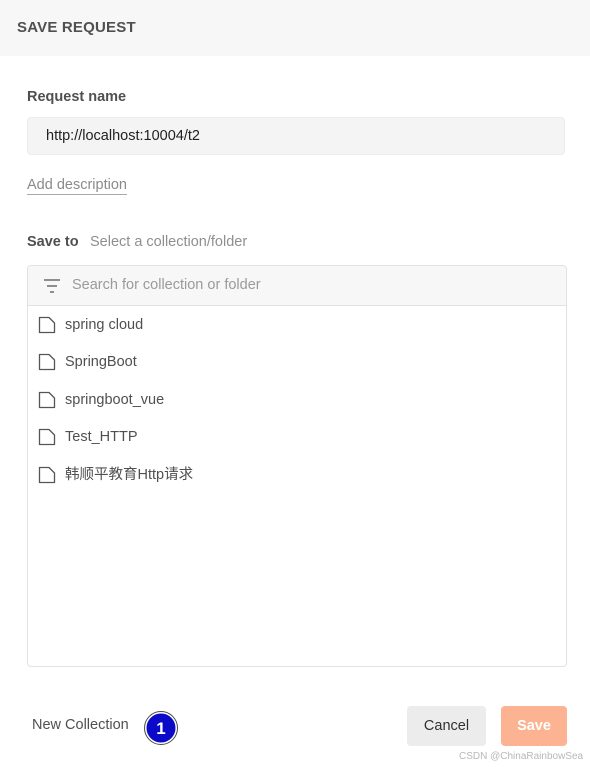 The image size is (590, 767). Describe the element at coordinates (129, 475) in the screenshot. I see `list-item-label: 韩顺平教育Http请求` at that location.